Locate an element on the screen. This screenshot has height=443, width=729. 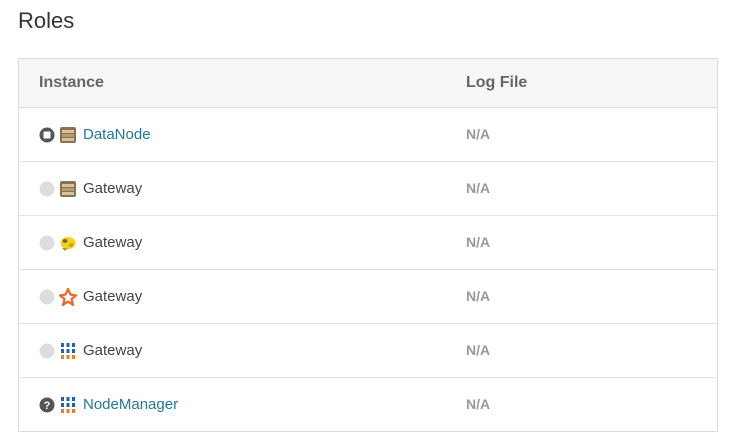
table-header: Instance Log File is located at coordinates (368, 83).